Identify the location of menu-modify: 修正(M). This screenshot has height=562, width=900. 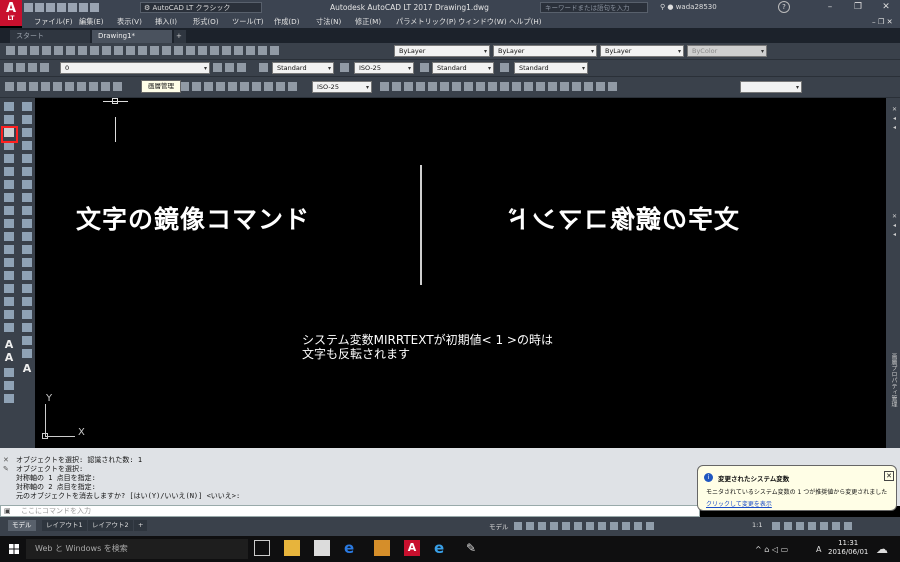
(368, 21).